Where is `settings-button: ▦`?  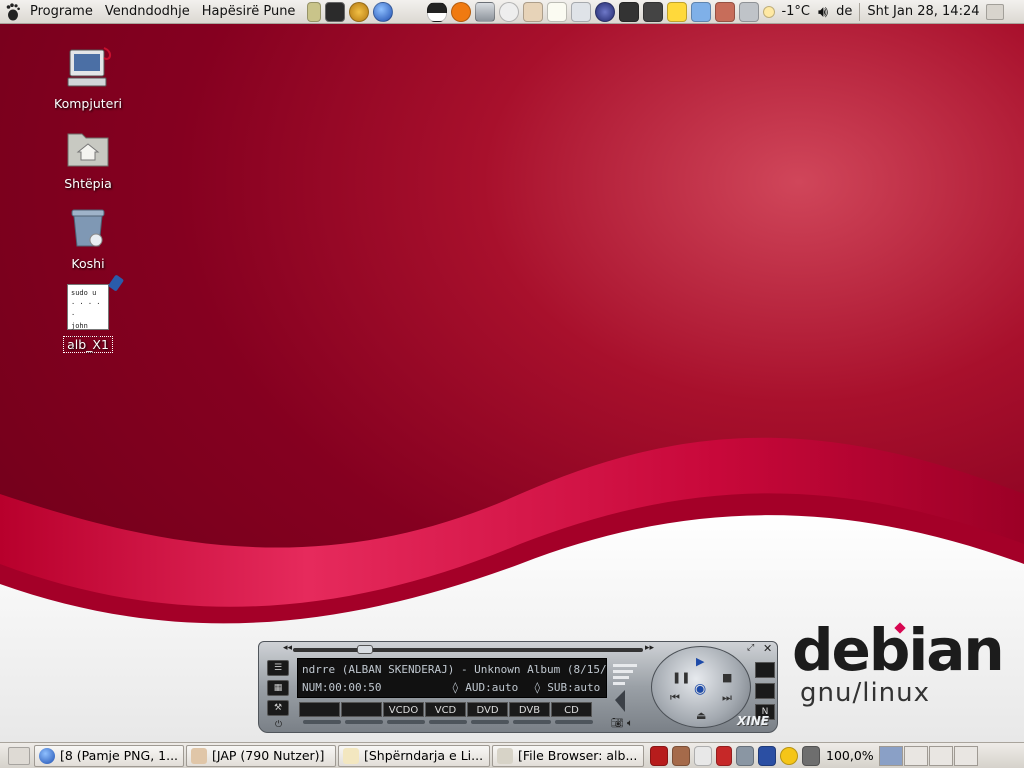 settings-button: ▦ is located at coordinates (278, 688).